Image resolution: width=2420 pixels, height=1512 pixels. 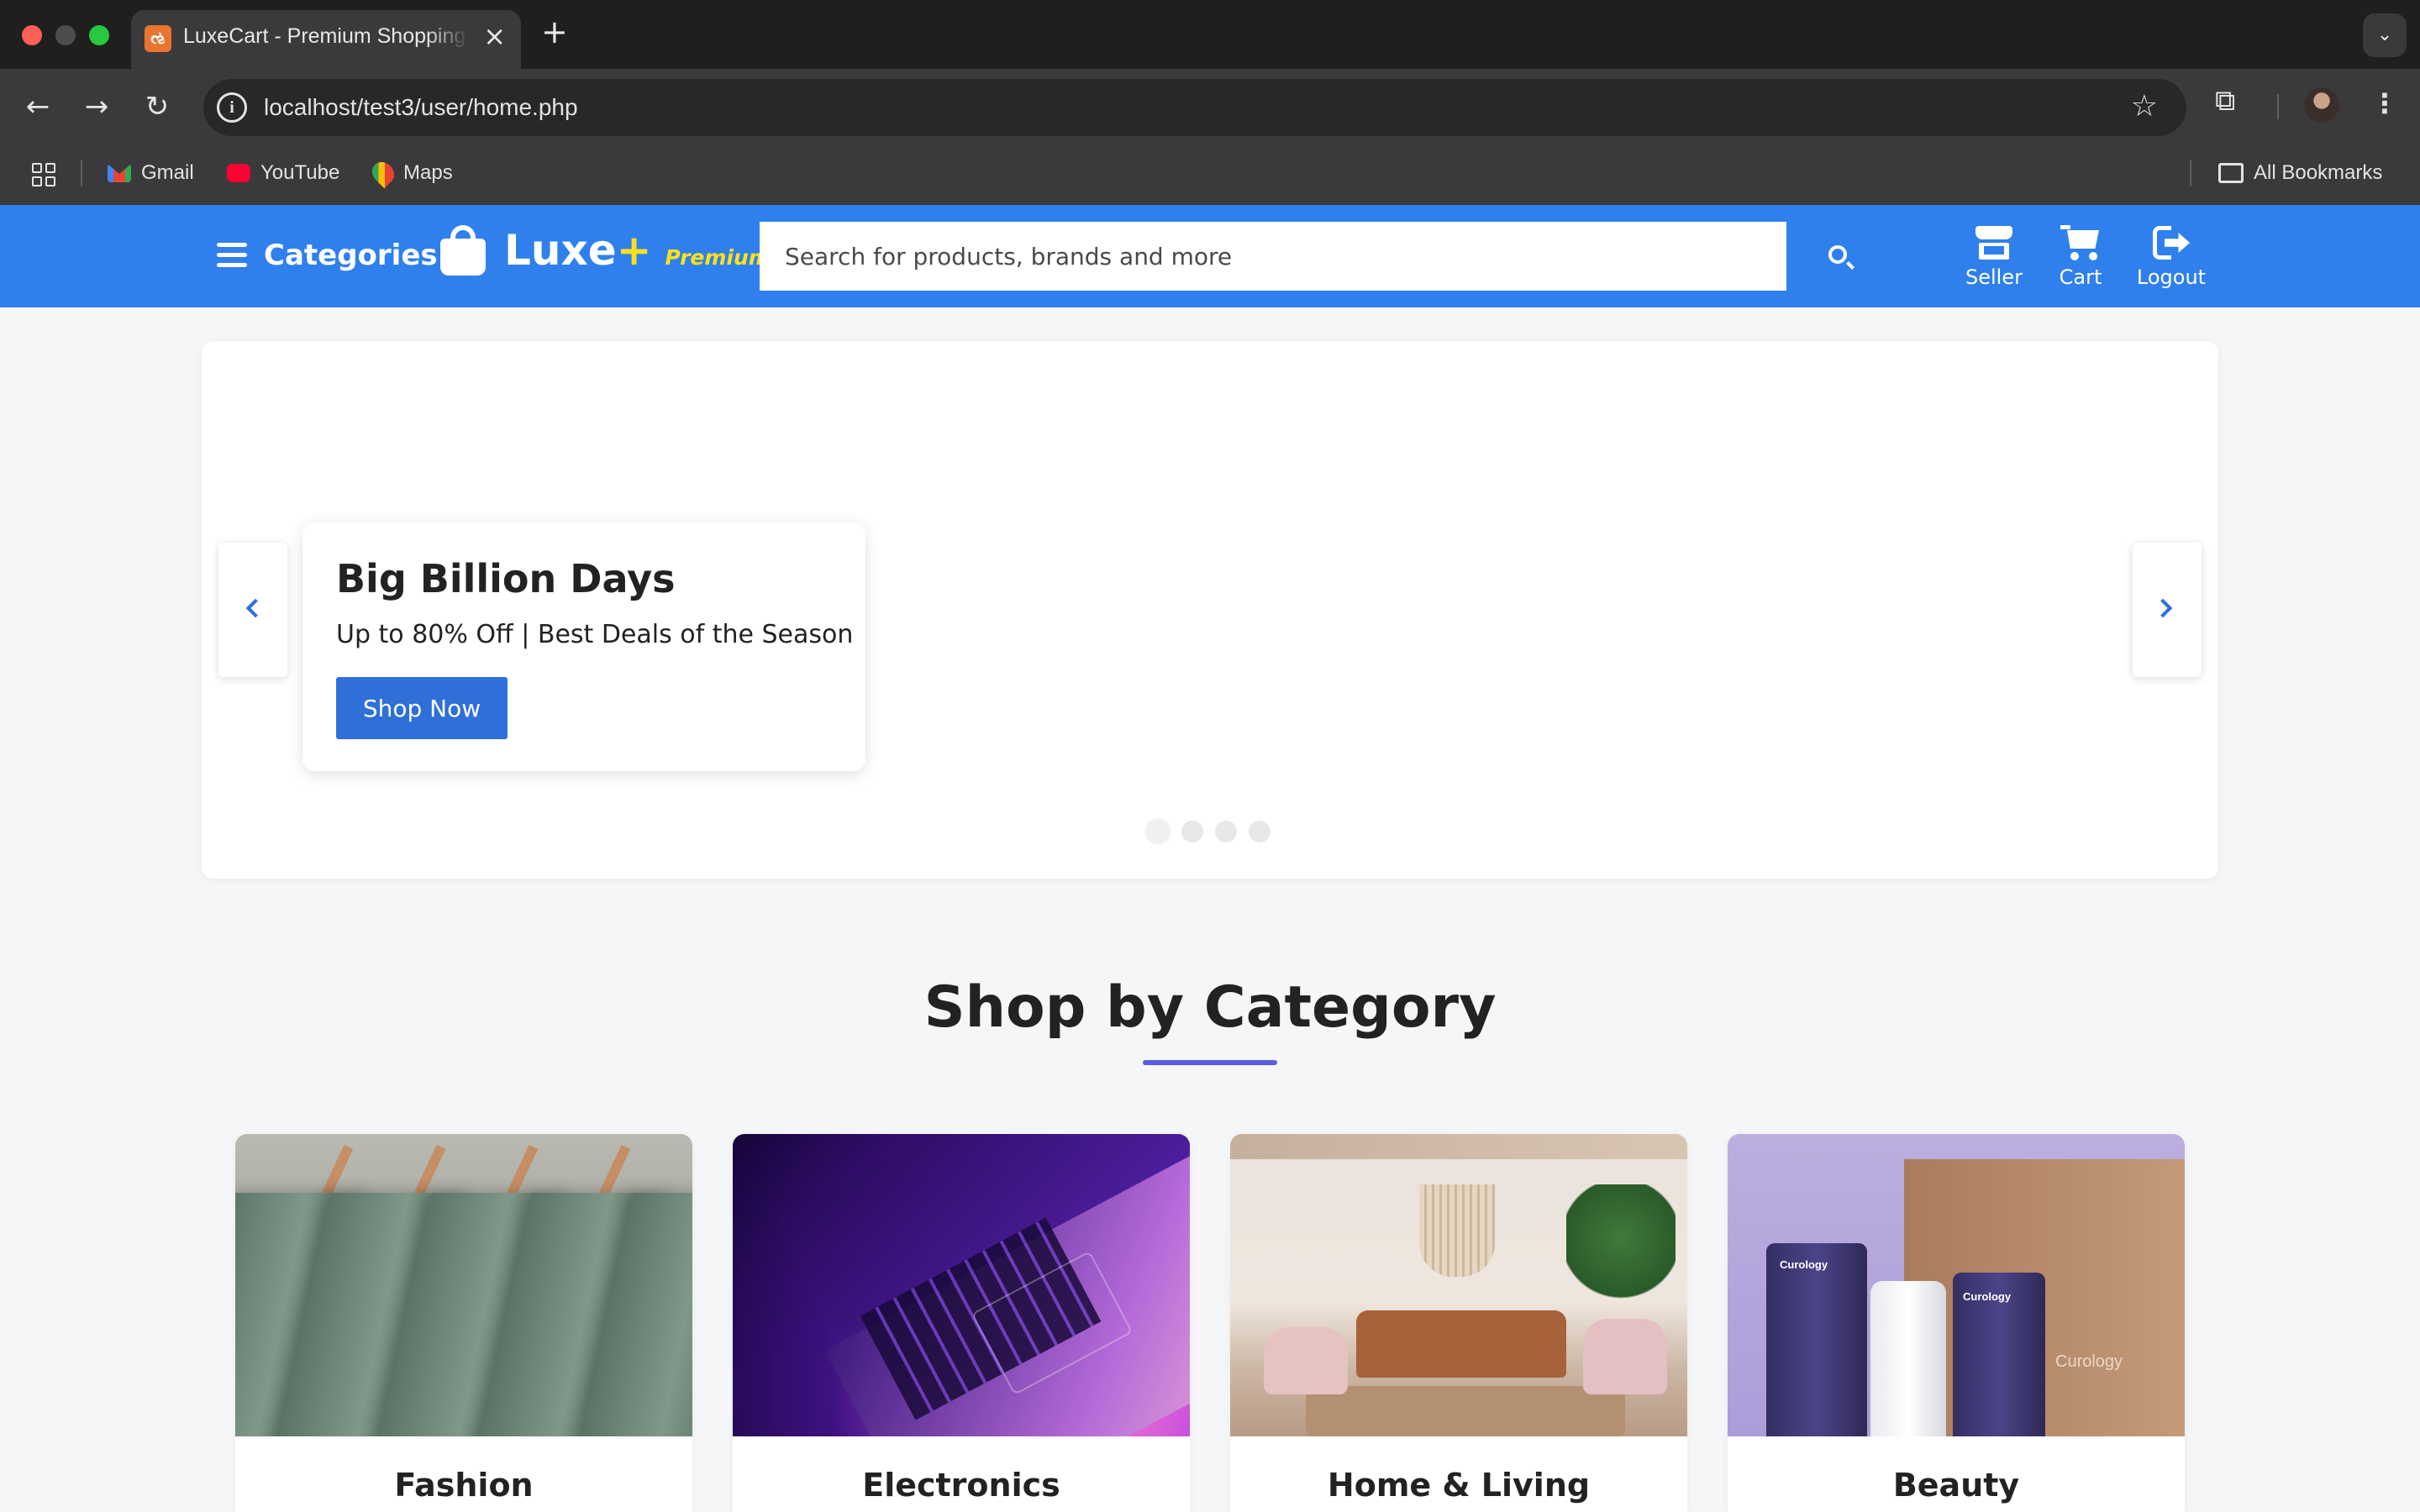 I want to click on category-card-home-living: Home & Living, so click(x=1458, y=1323).